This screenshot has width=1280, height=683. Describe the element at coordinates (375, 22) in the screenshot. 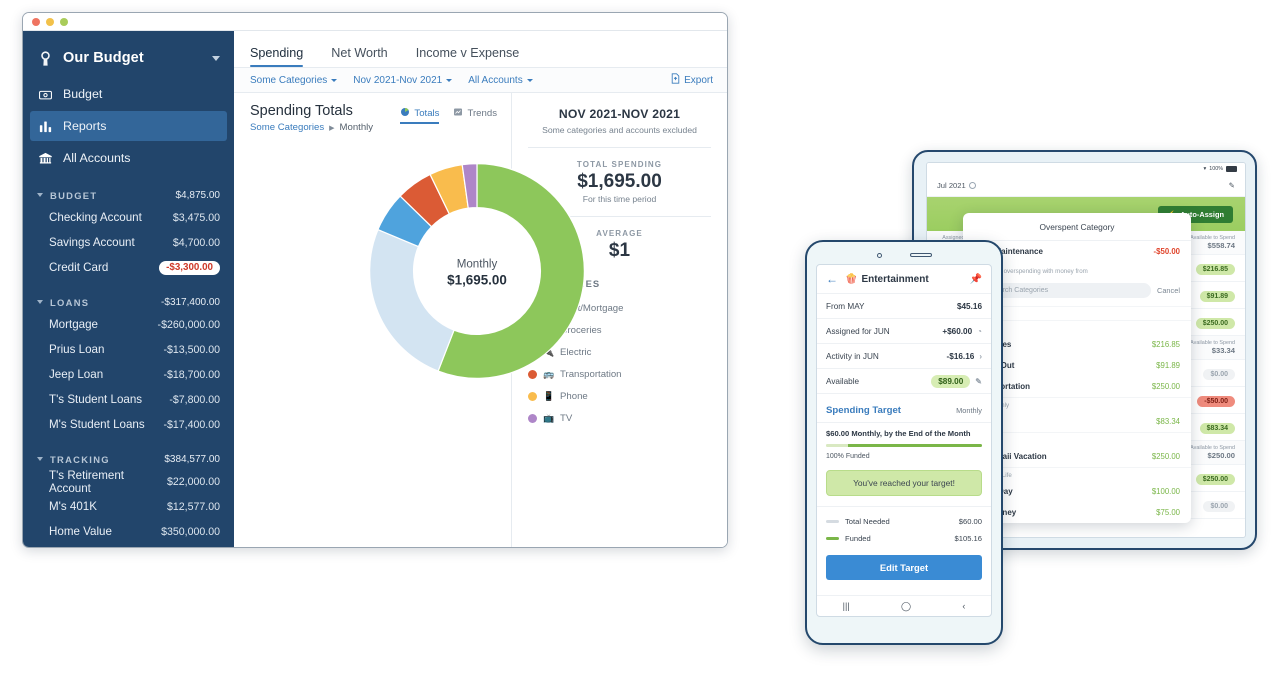

I see `window-titlebar` at that location.